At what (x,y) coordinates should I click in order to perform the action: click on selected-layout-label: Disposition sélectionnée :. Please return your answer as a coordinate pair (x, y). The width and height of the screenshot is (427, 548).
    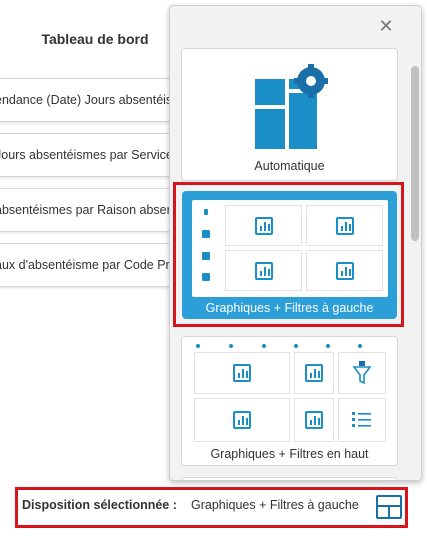
    Looking at the image, I should click on (99, 505).